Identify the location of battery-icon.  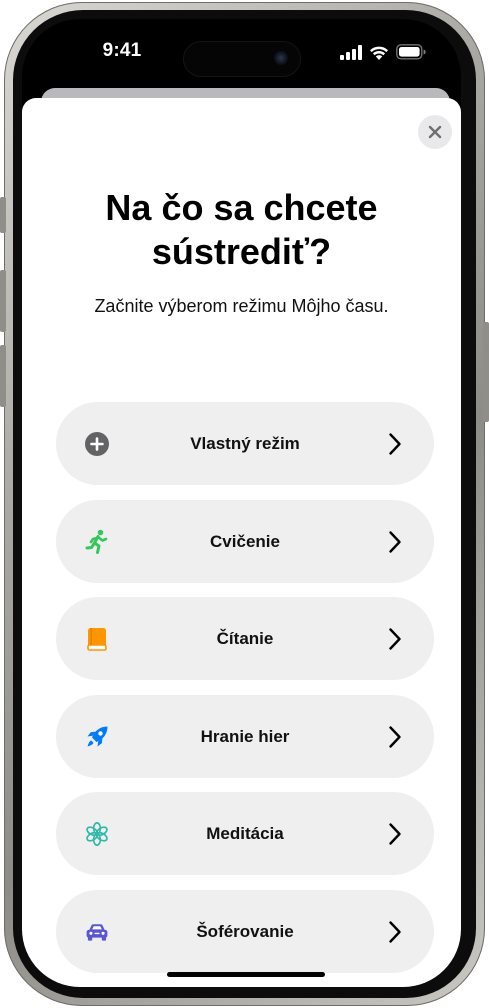
(411, 52).